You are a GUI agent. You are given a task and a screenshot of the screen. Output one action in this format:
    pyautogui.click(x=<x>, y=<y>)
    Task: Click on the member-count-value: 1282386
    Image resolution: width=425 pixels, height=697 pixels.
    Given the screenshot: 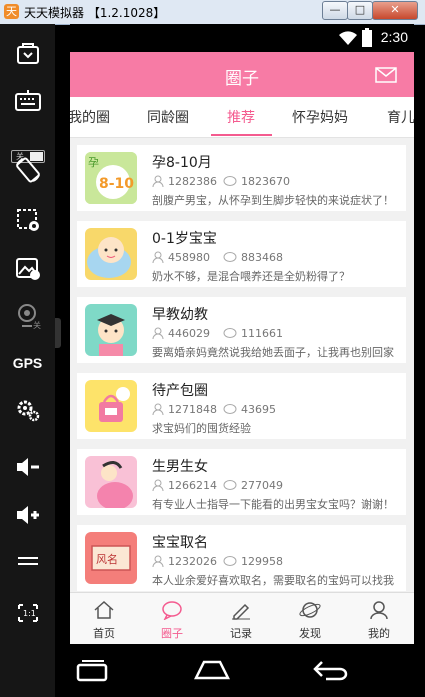 What is the action you would take?
    pyautogui.click(x=192, y=181)
    